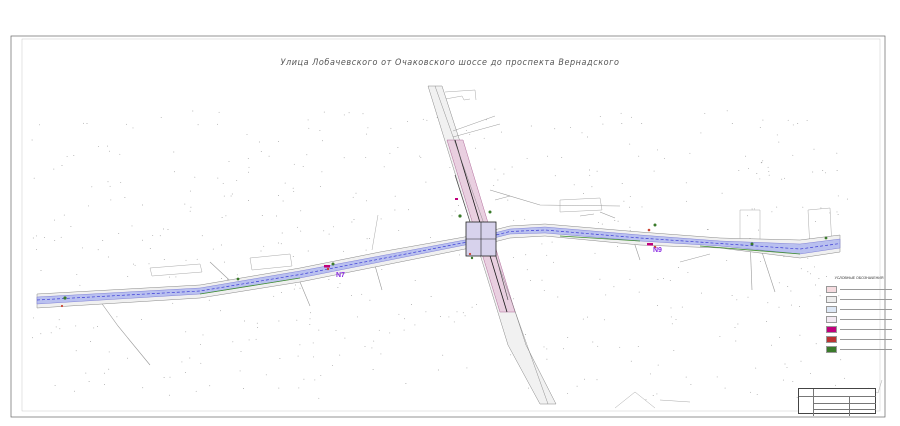 Image resolution: width=900 pixels, height=426 pixels. I want to click on legend-swatch, so click(831, 329).